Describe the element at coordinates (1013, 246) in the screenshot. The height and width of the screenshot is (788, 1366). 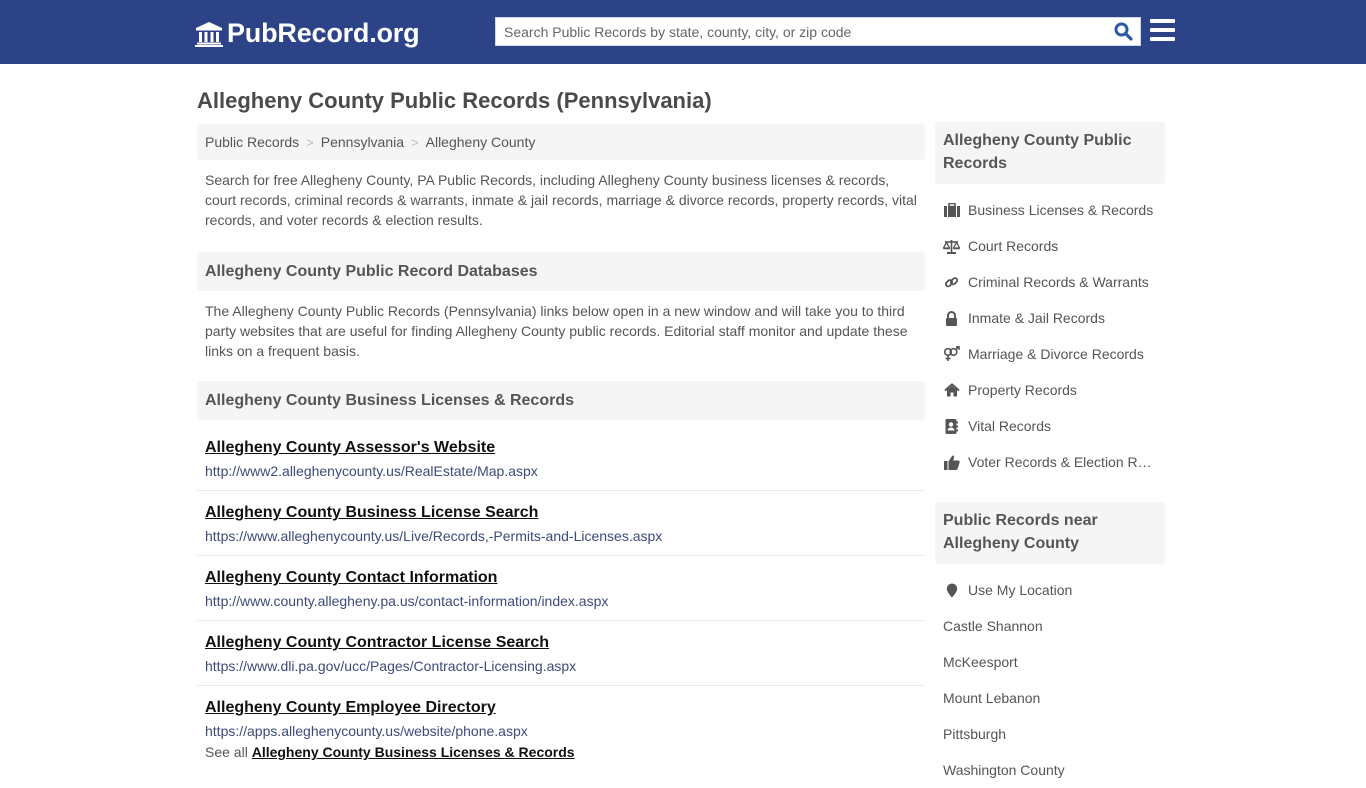
I see `sidebar-item-label: Court Records` at that location.